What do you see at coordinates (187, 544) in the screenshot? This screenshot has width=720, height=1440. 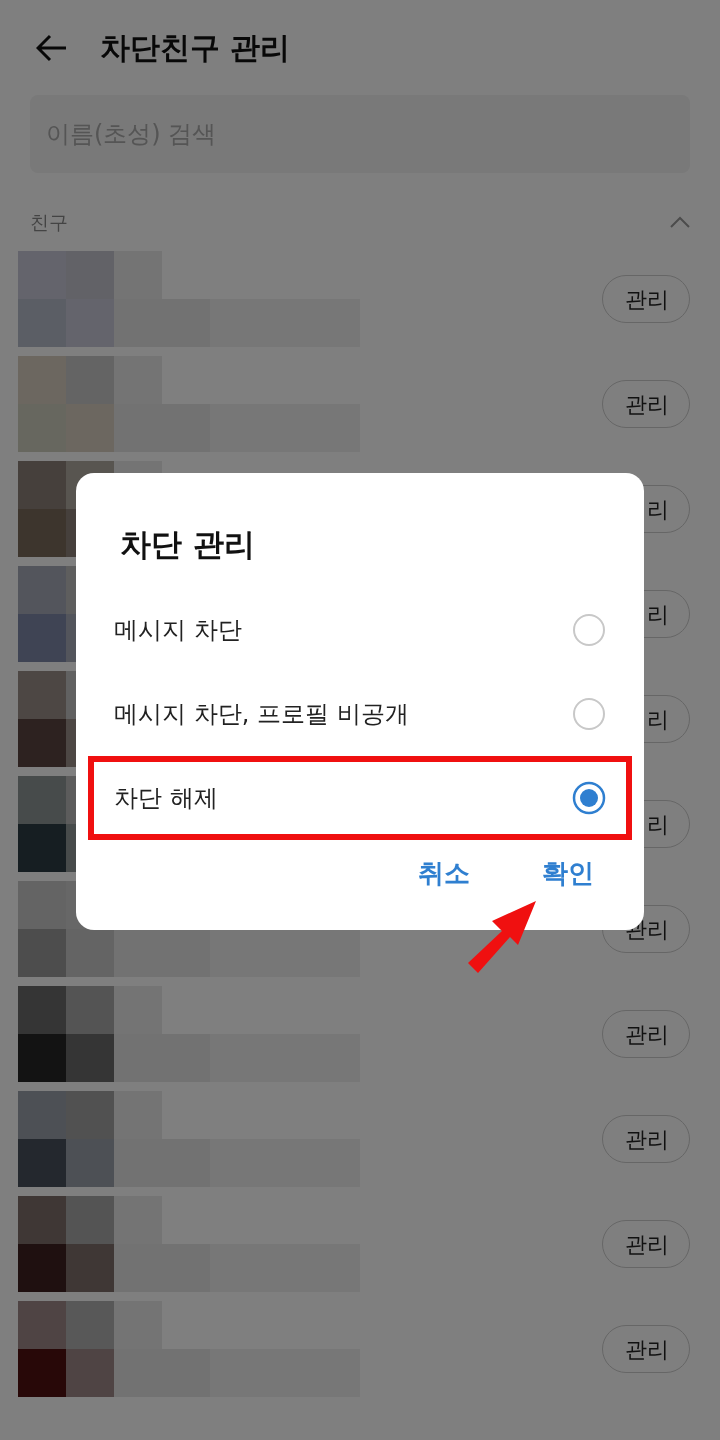 I see `dialog-title: 차단 관리` at bounding box center [187, 544].